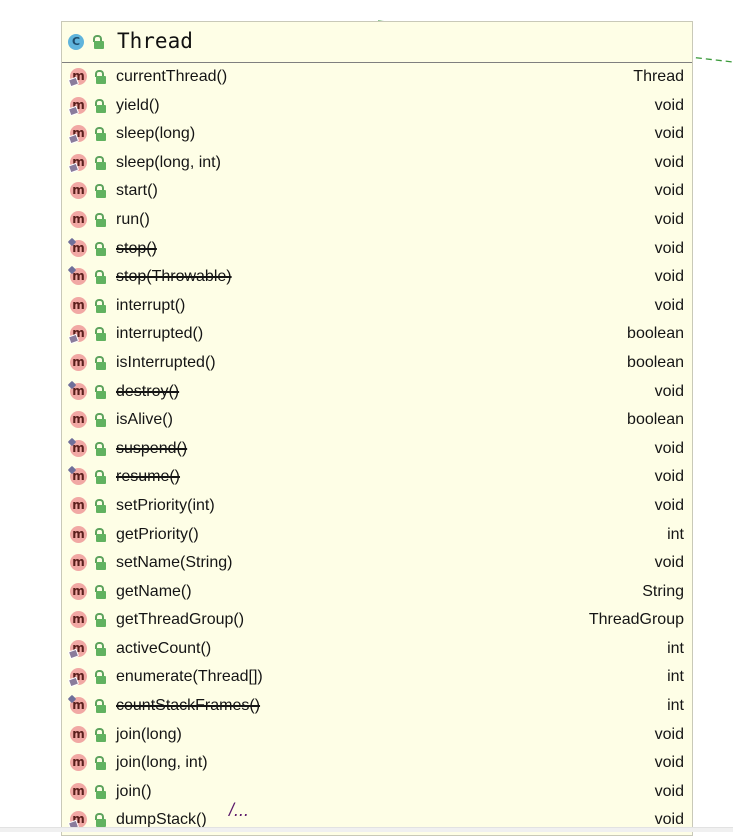 This screenshot has width=733, height=836. Describe the element at coordinates (168, 162) in the screenshot. I see `method-name: sleep(long, int)` at that location.